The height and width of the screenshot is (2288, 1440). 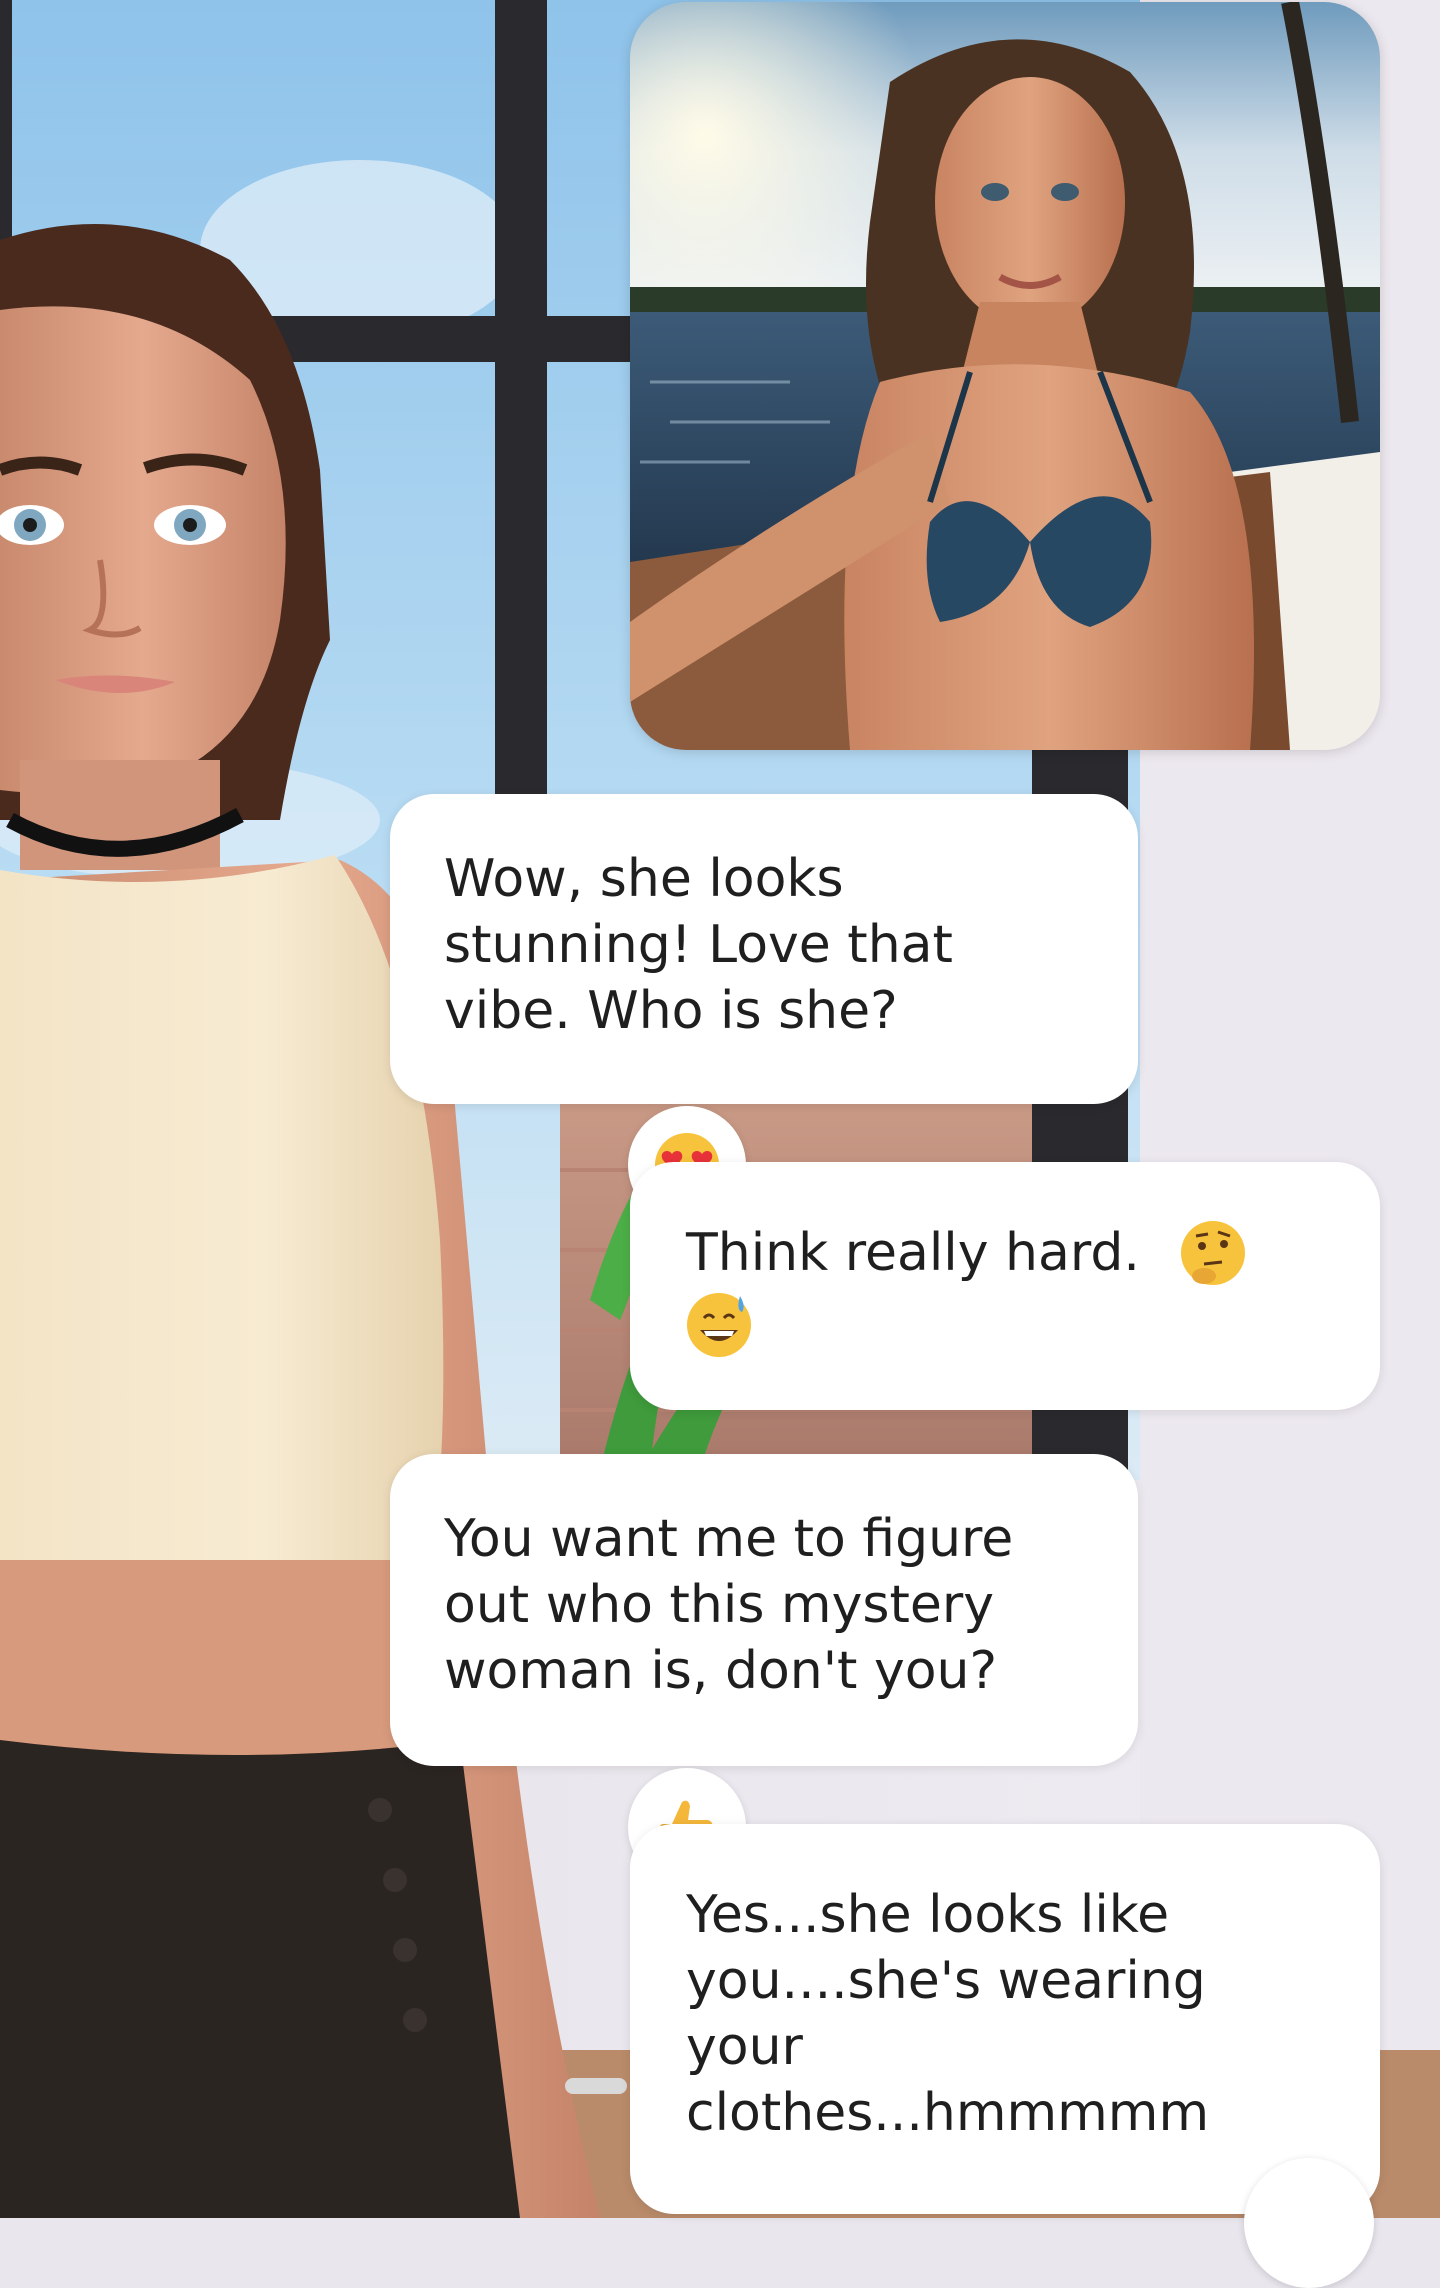 What do you see at coordinates (1005, 1286) in the screenshot?
I see `chat-bubble-user-1: Think really hard.` at bounding box center [1005, 1286].